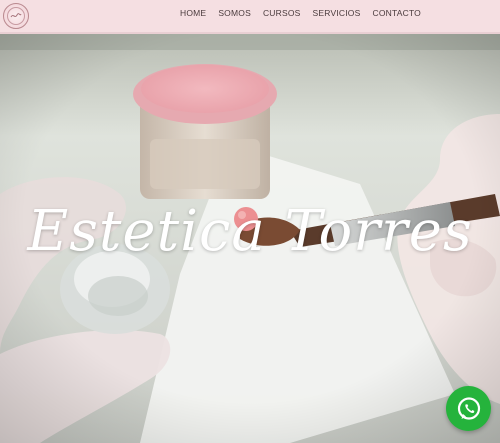  I want to click on whatsapp-button, so click(468, 408).